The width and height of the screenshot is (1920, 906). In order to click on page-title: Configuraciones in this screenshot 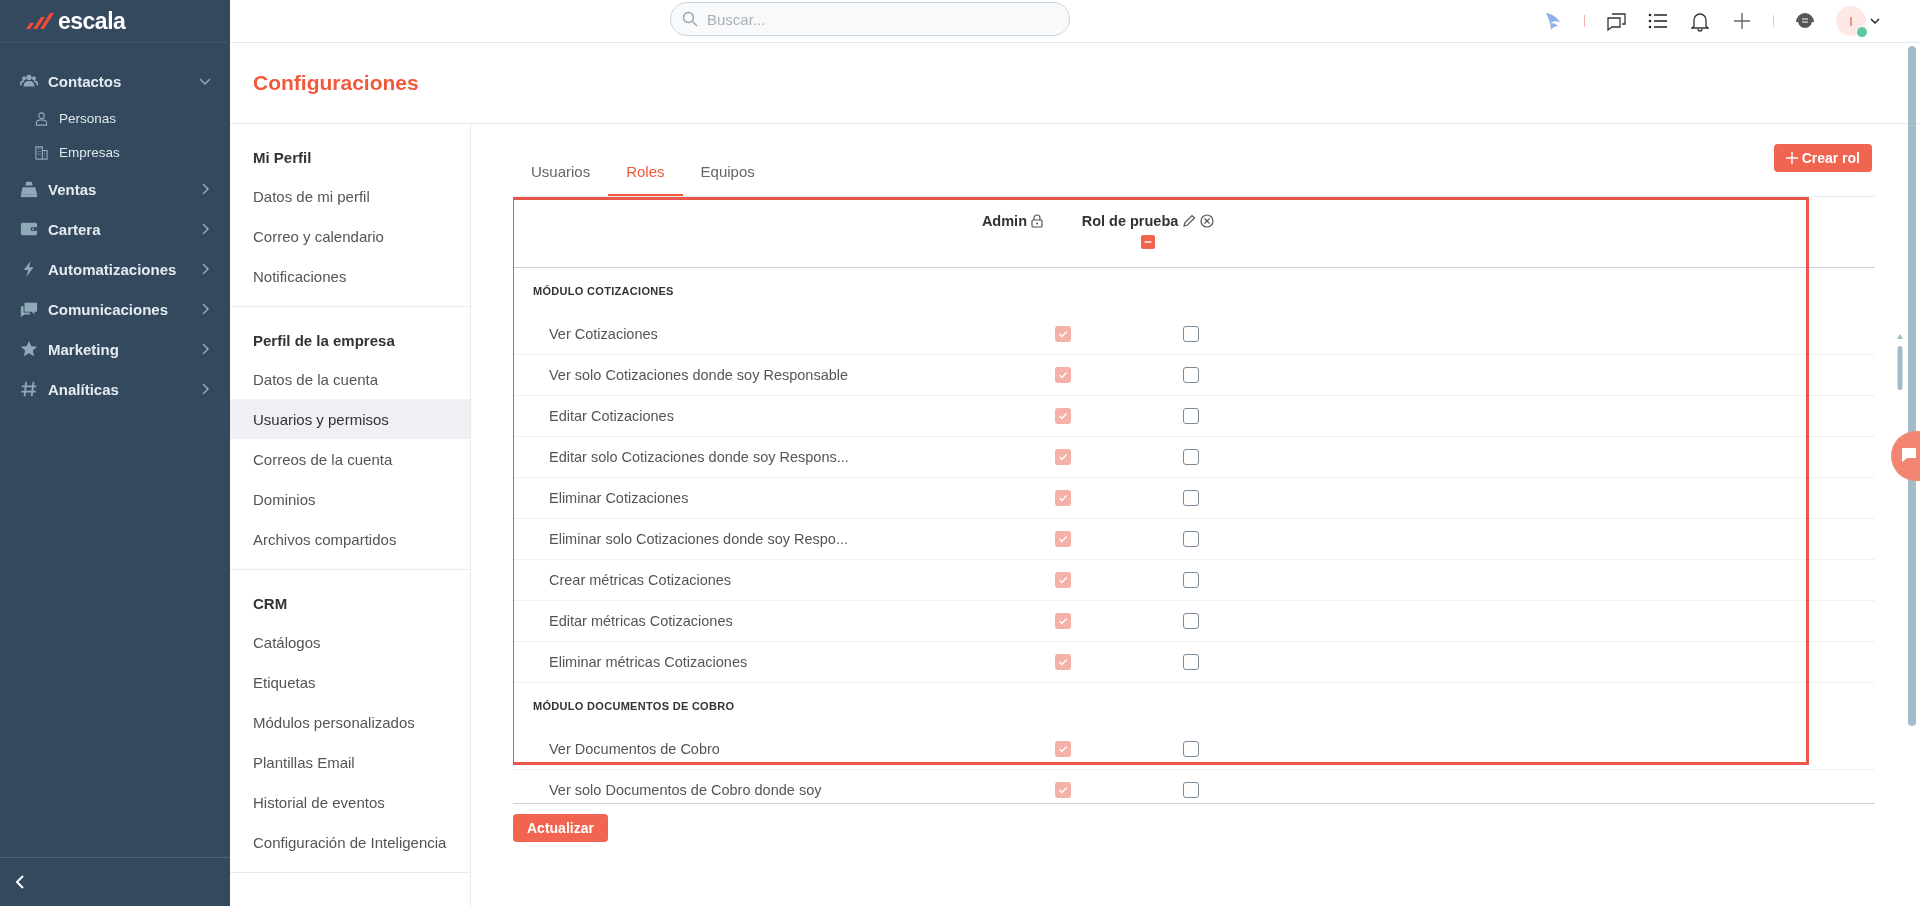, I will do `click(336, 83)`.